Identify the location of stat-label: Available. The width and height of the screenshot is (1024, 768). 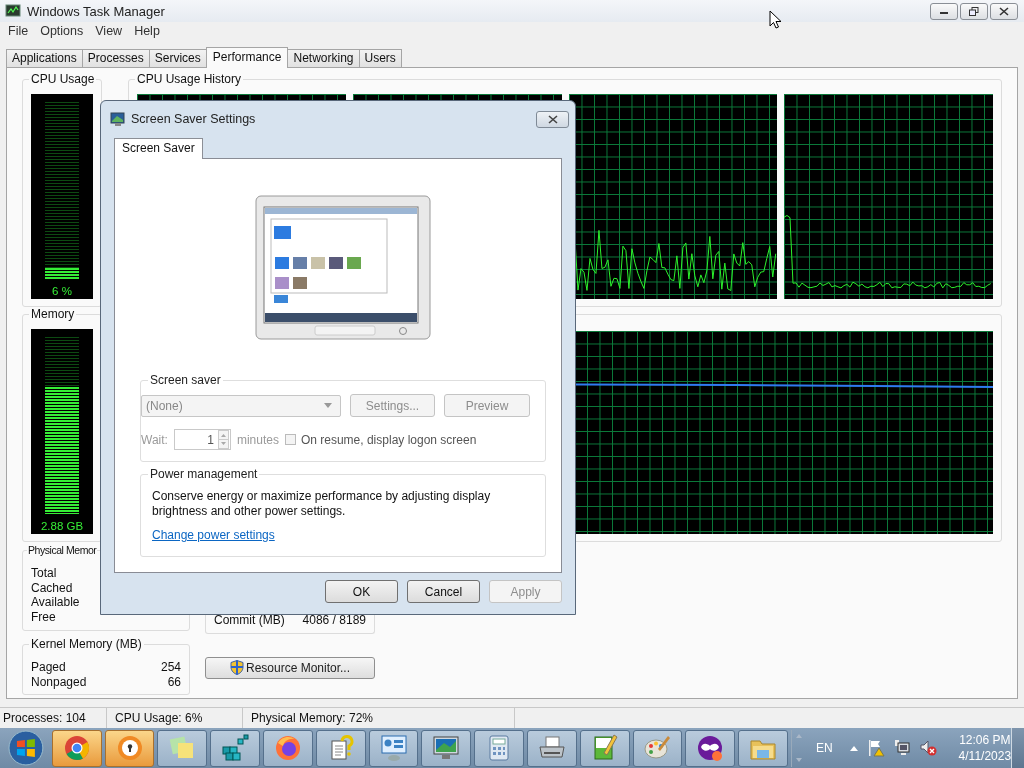
(55, 603).